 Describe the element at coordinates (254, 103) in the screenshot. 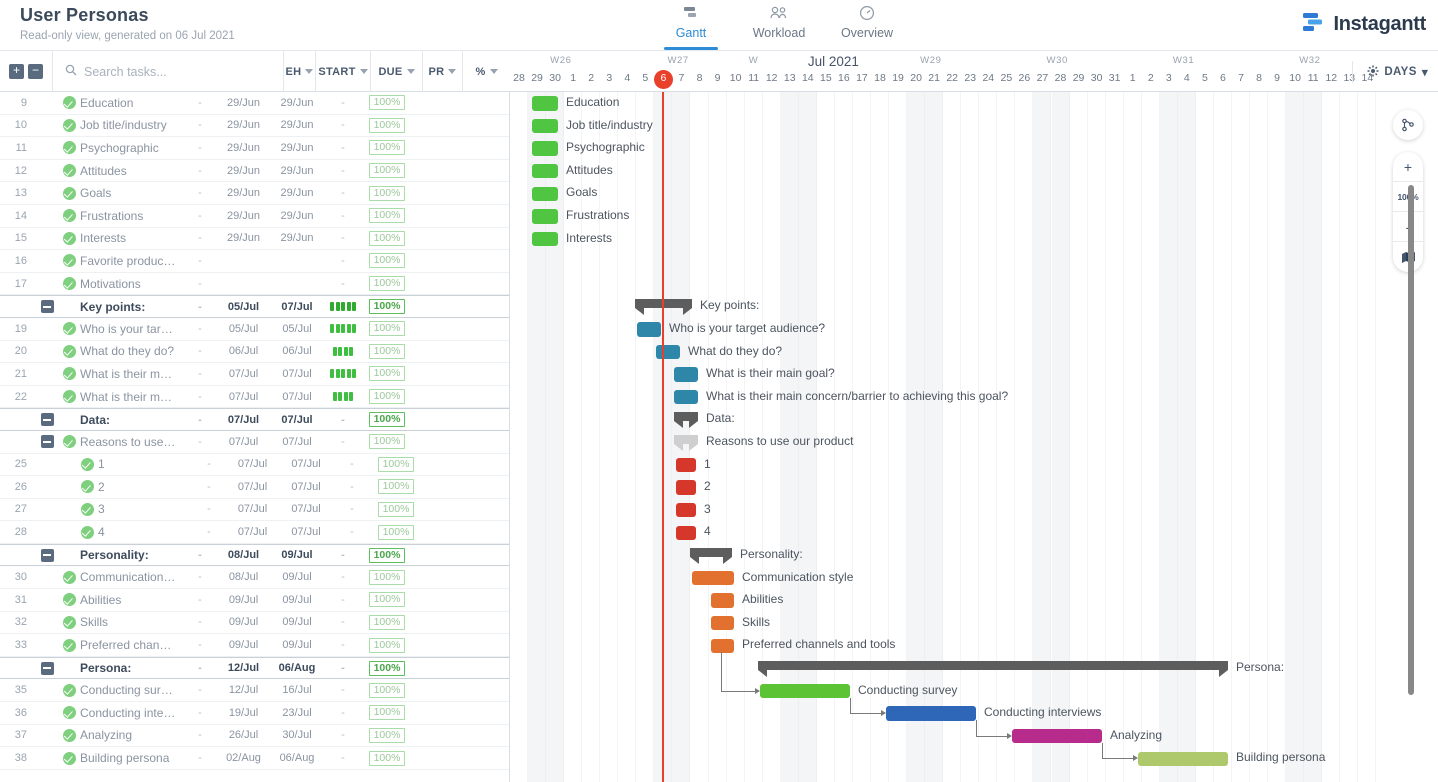

I see `table-row: 9 Education - 29/Jun 29/Jun - 100%` at that location.